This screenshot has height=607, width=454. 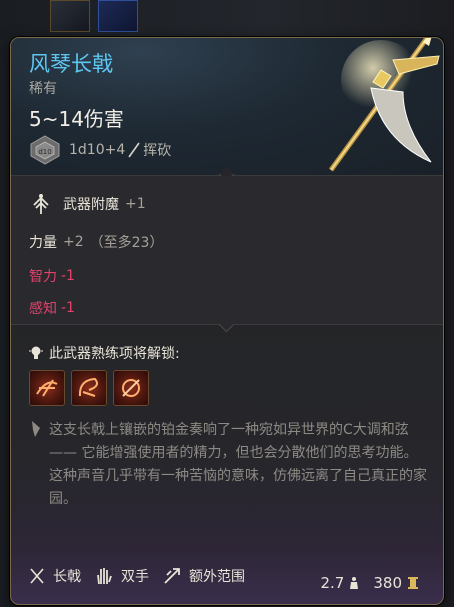 I want to click on intelligence-value: -1, so click(x=68, y=276).